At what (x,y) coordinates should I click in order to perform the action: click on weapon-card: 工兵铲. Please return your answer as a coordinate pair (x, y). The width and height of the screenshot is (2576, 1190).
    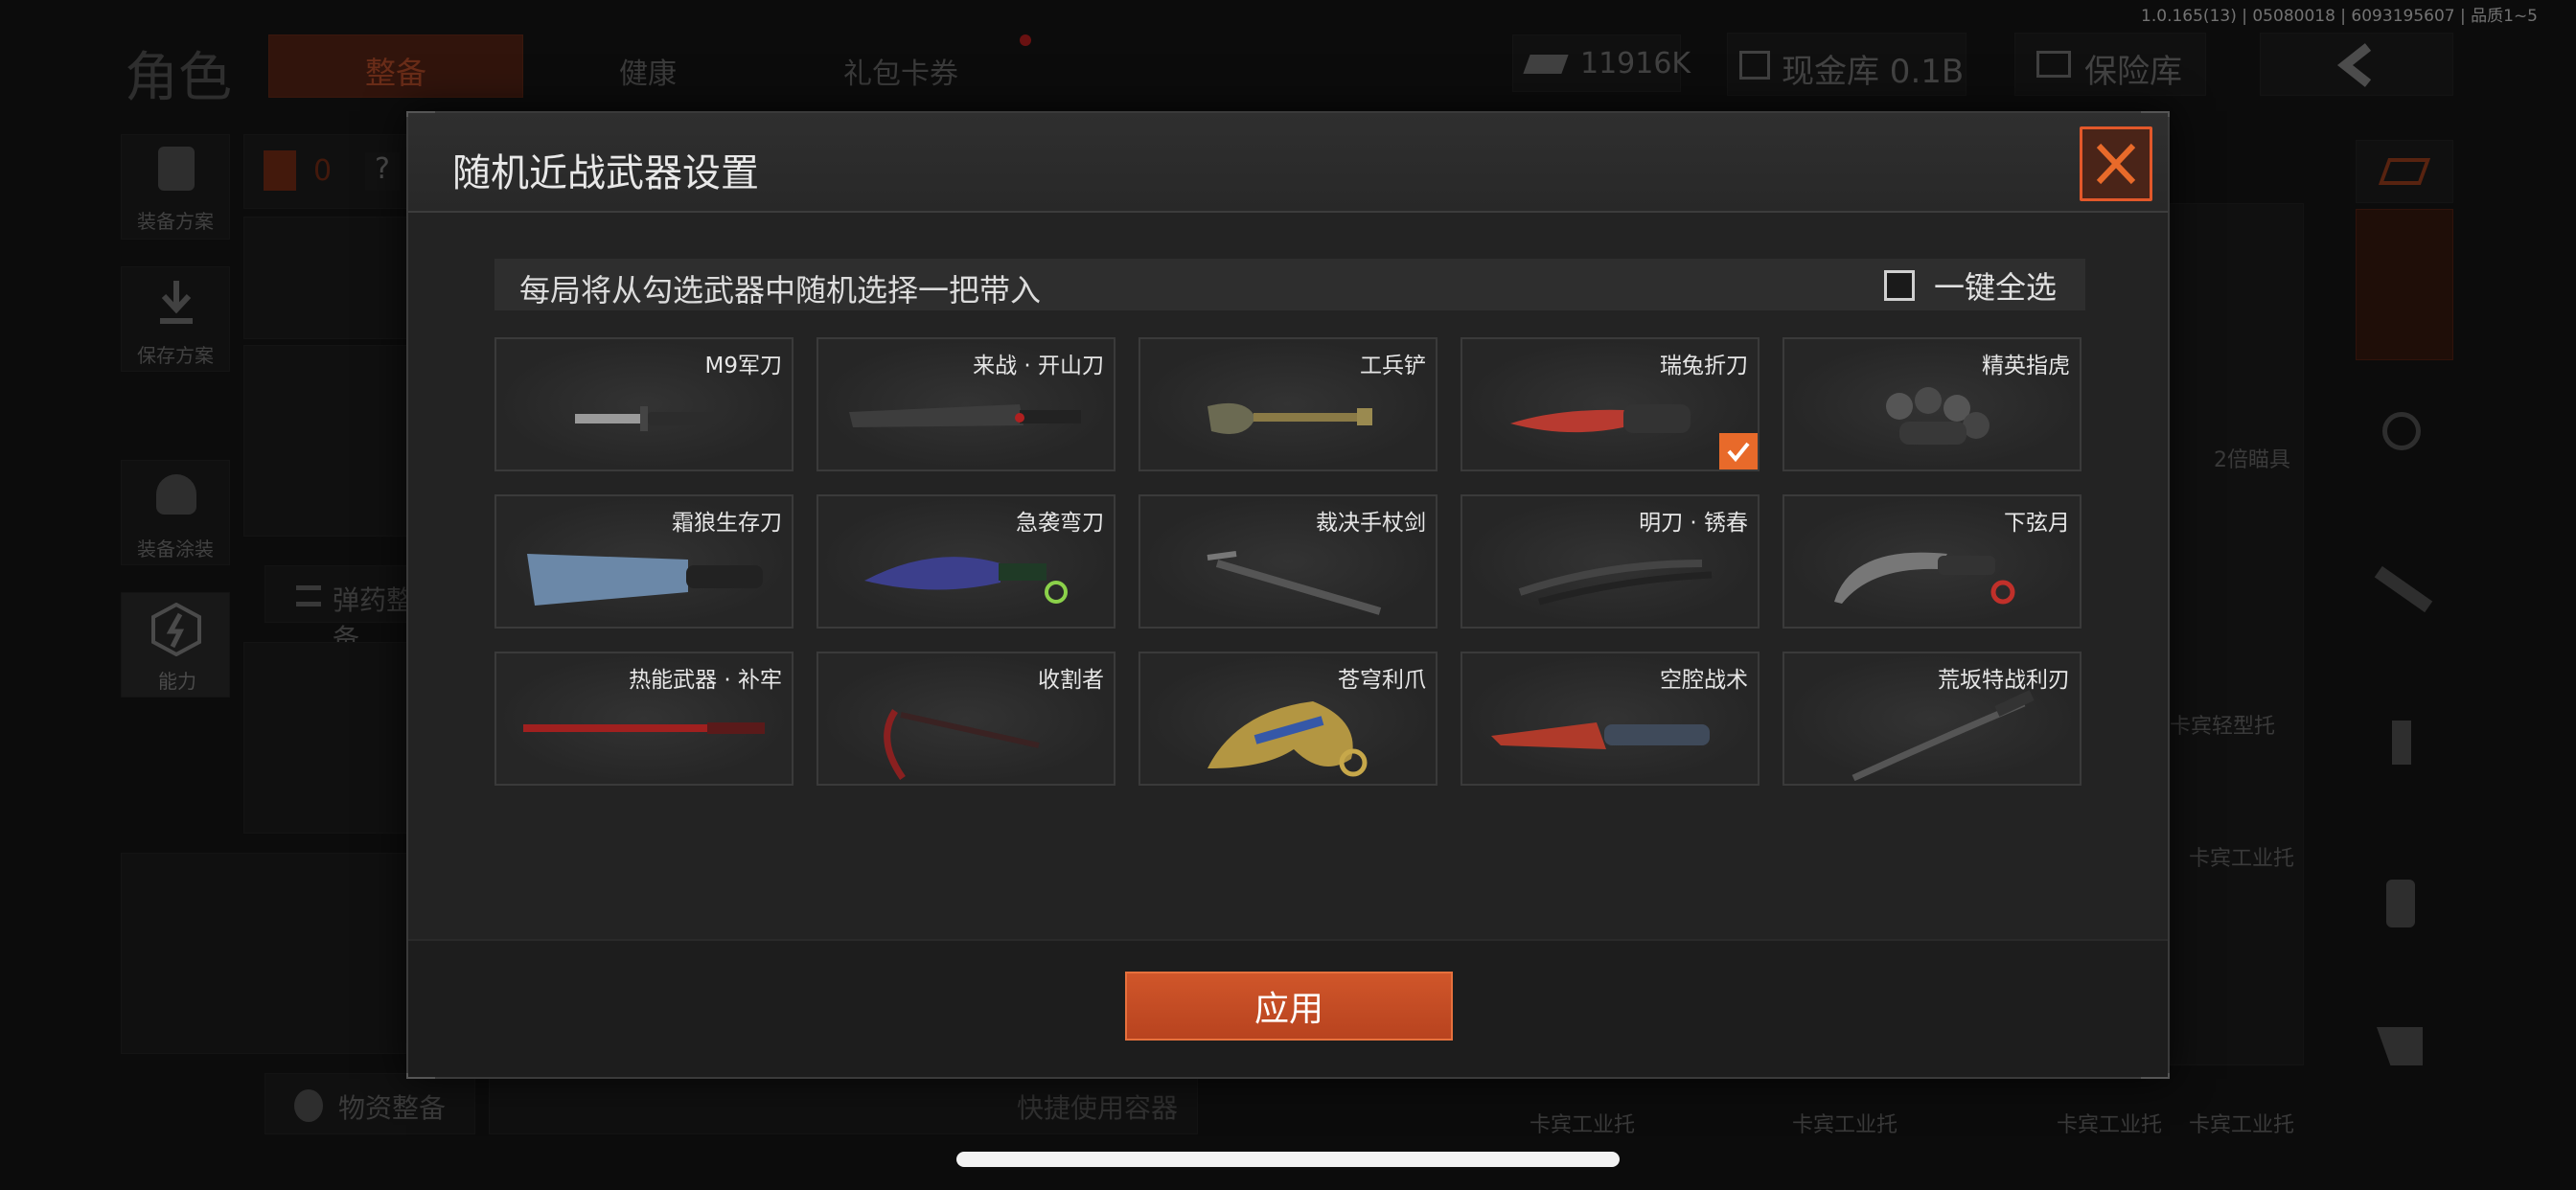
    Looking at the image, I should click on (1288, 404).